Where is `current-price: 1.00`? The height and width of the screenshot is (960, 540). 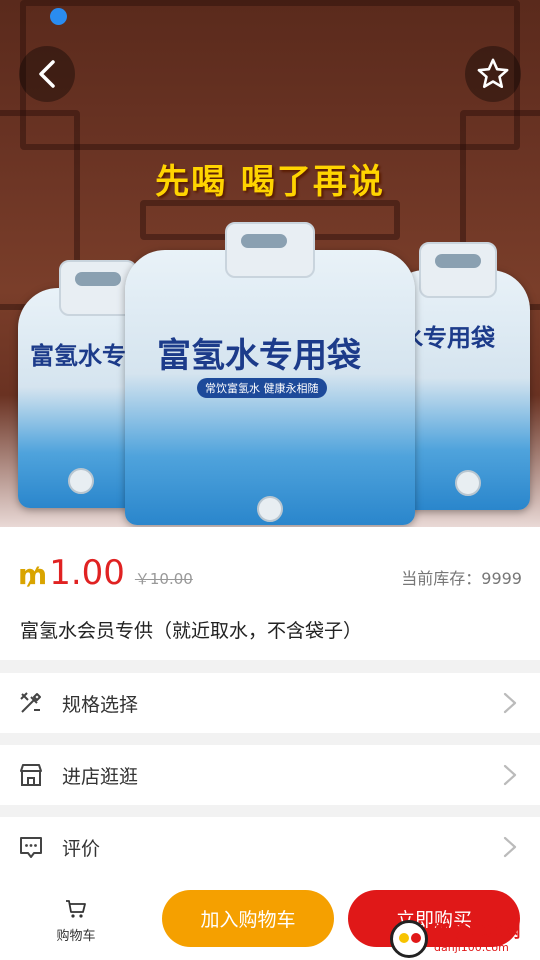 current-price: 1.00 is located at coordinates (87, 573).